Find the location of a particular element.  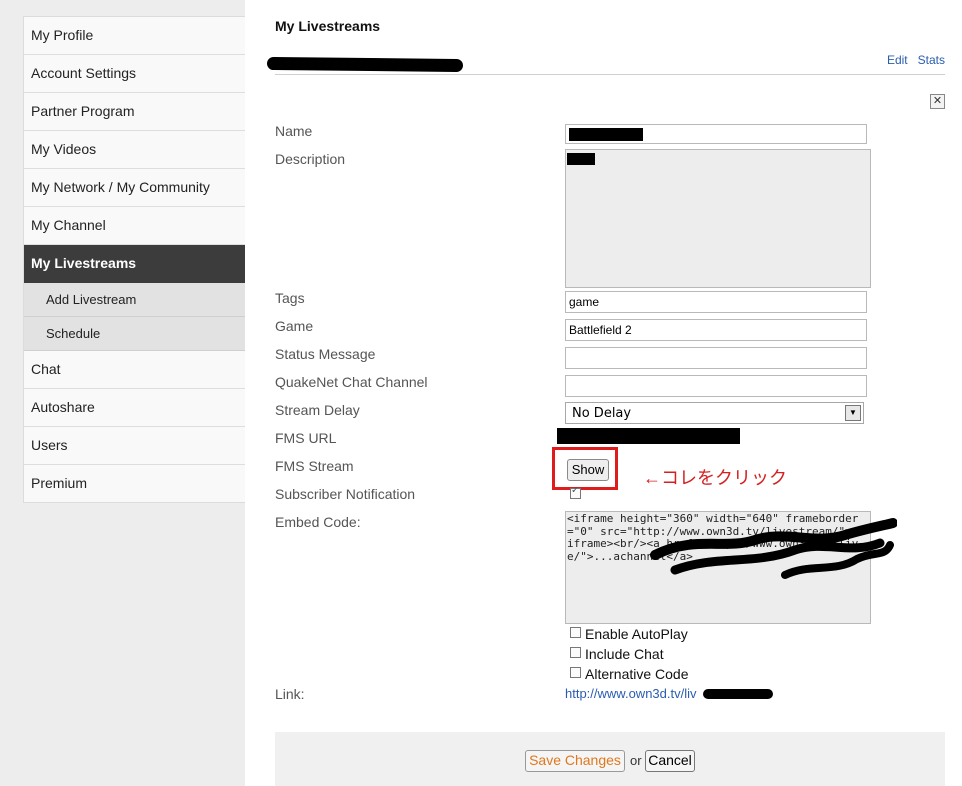

edit-link: Edit is located at coordinates (897, 60).